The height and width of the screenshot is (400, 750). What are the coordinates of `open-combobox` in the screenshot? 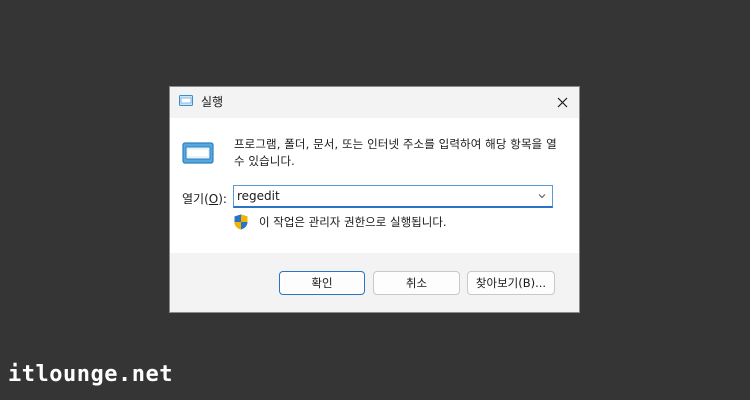 It's located at (393, 196).